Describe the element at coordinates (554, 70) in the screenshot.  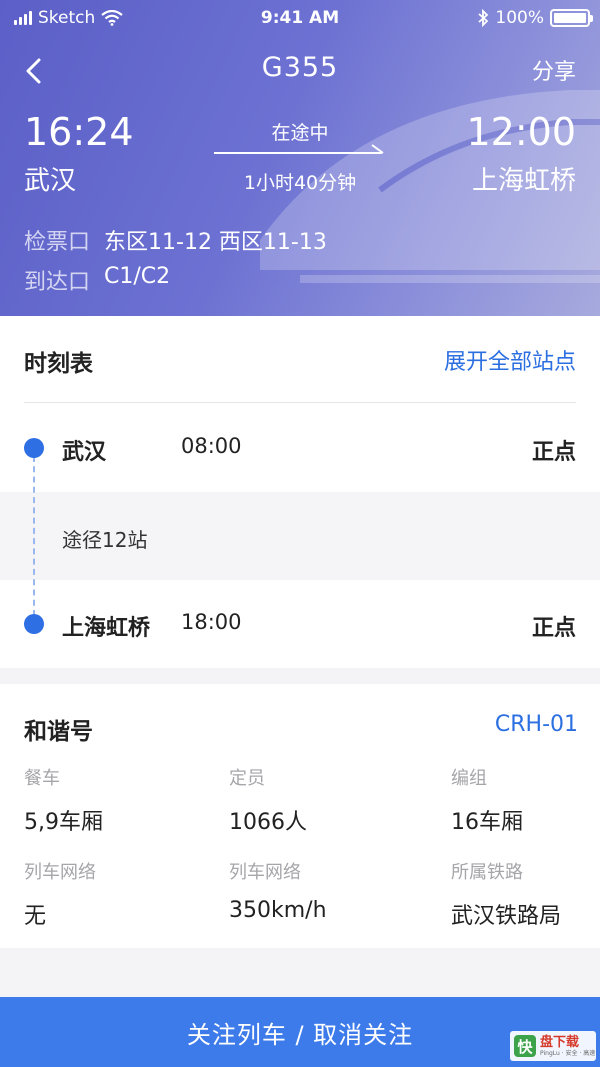
I see `share-button: 分享` at that location.